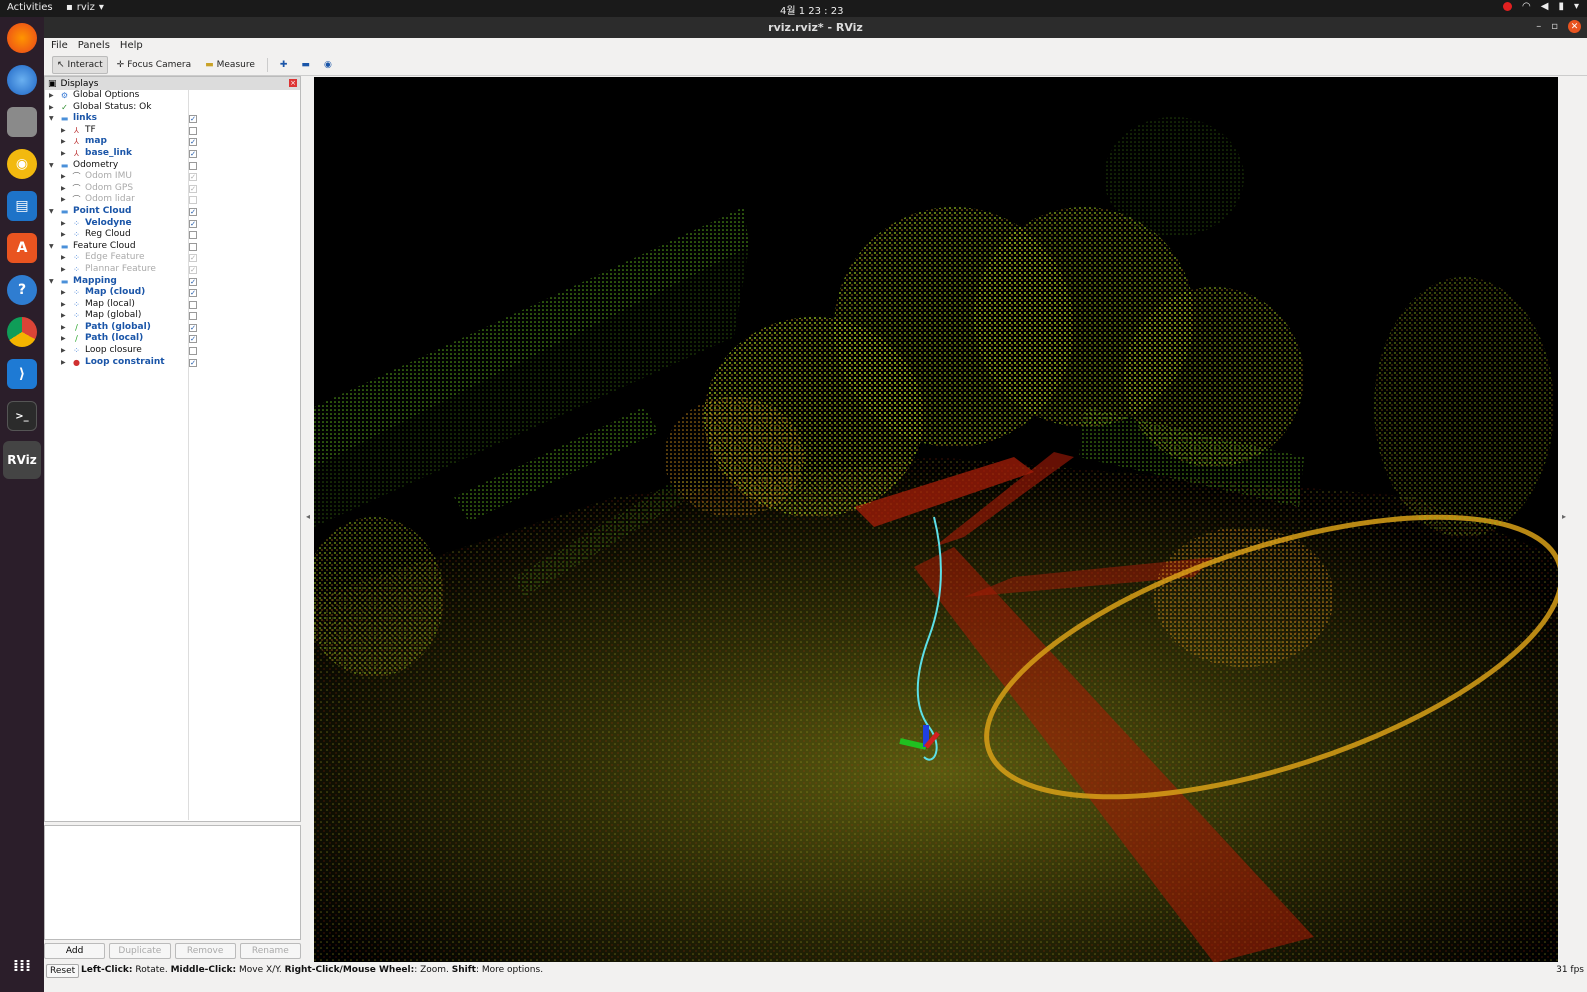  Describe the element at coordinates (172, 247) in the screenshot. I see `display-item: ▼ ▬ Feature Cloud` at that location.